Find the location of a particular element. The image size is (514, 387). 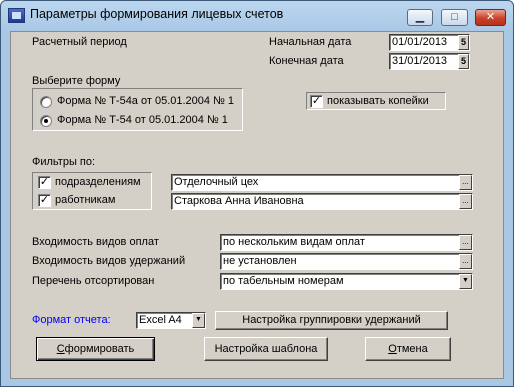

sort-value: по табельным номерам is located at coordinates (283, 281).